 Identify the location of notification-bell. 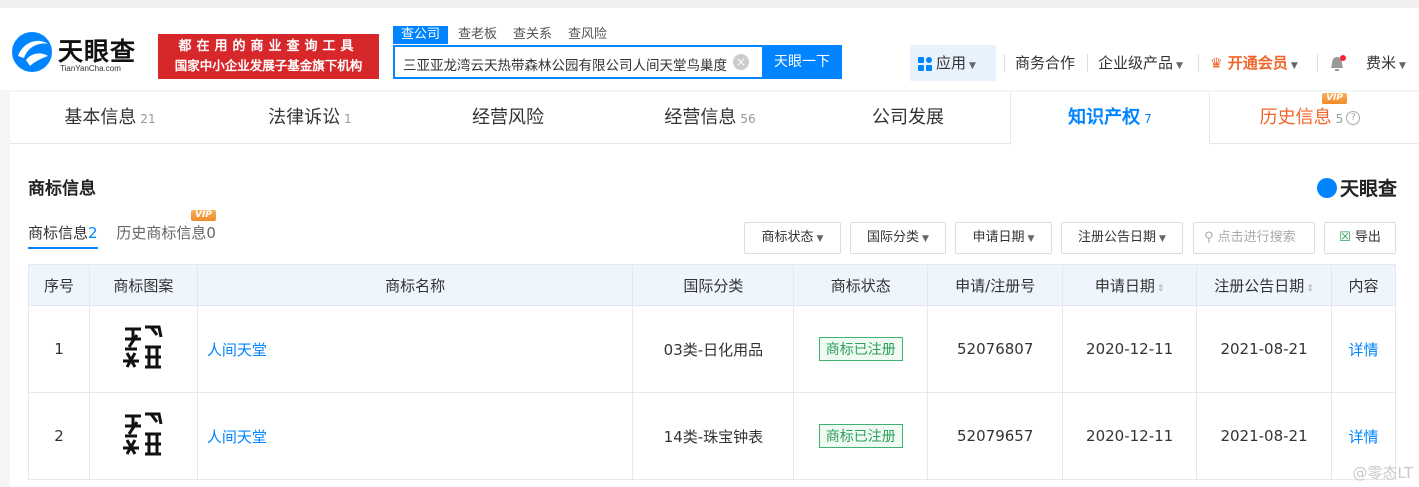
(1338, 63).